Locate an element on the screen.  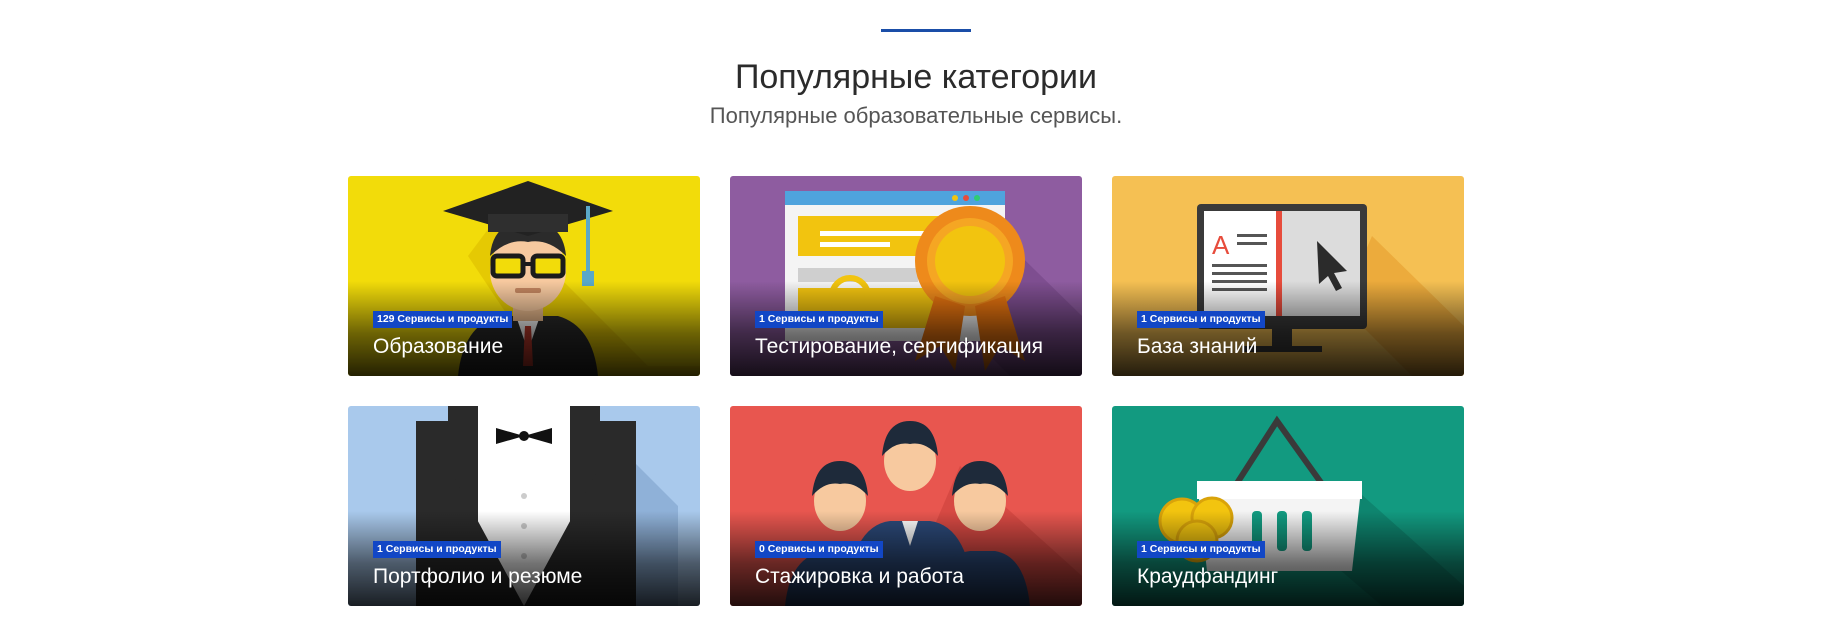
divider-accent is located at coordinates (926, 30).